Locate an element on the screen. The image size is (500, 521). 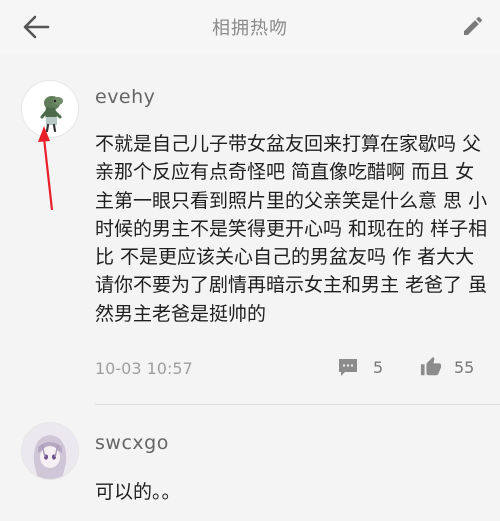
like-count: 55 is located at coordinates (464, 367).